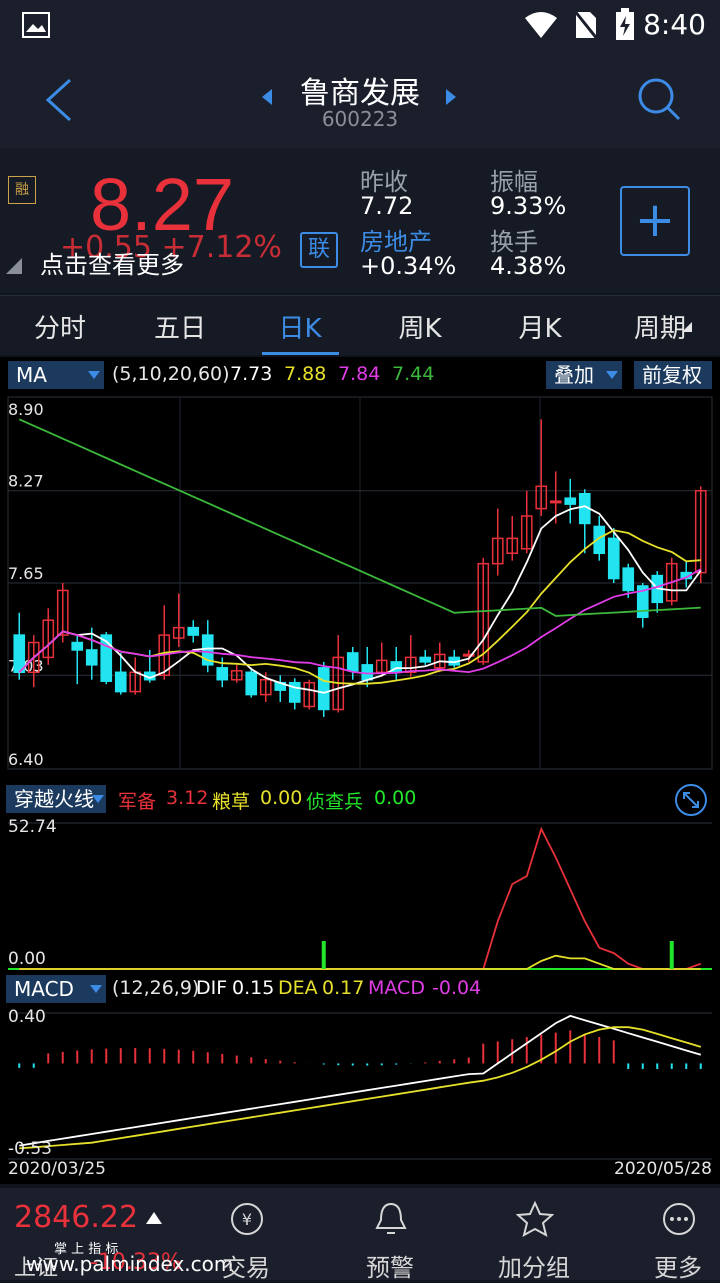 The height and width of the screenshot is (1283, 720). I want to click on adjust-label: 前复权, so click(672, 375).